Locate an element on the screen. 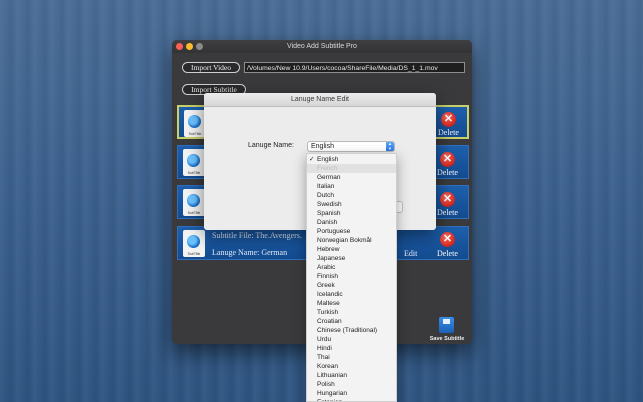 This screenshot has height=402, width=643. menu-item-language: Spanish is located at coordinates (351, 213).